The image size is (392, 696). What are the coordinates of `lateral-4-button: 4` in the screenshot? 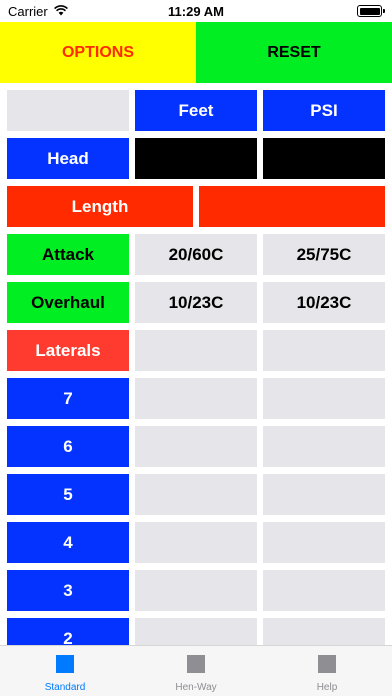 It's located at (68, 542).